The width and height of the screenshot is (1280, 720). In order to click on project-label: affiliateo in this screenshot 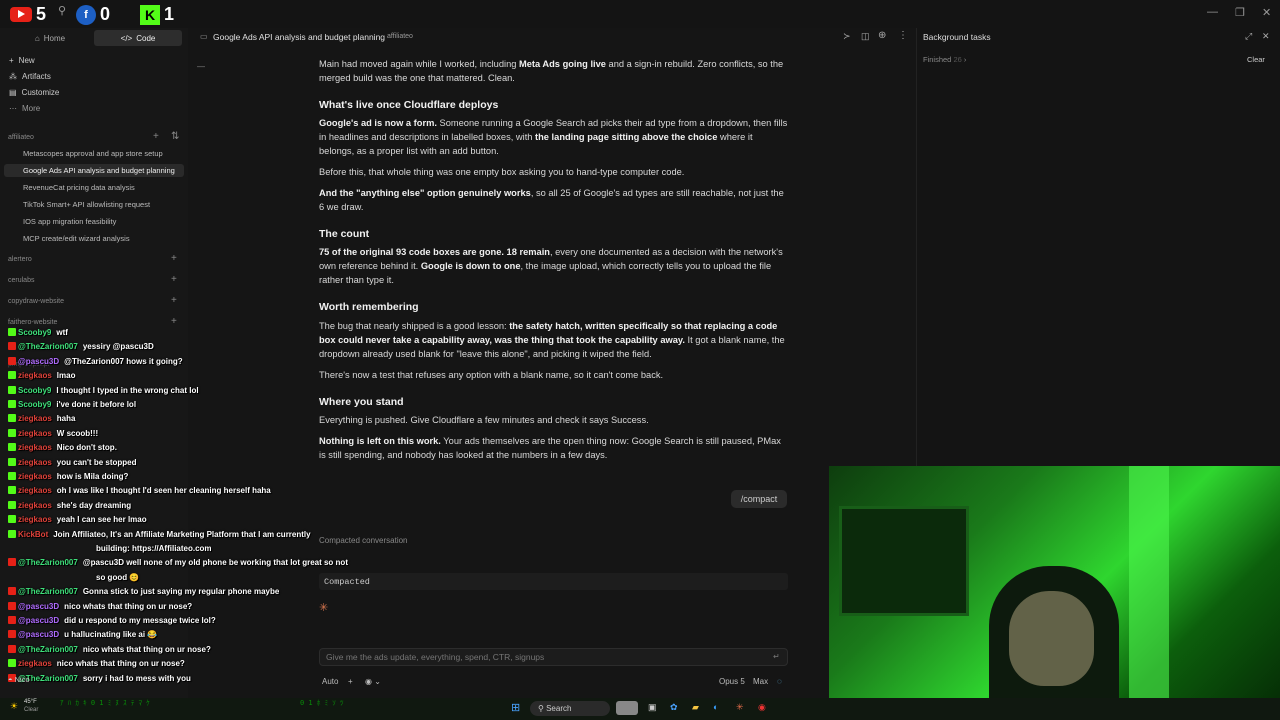, I will do `click(21, 137)`.